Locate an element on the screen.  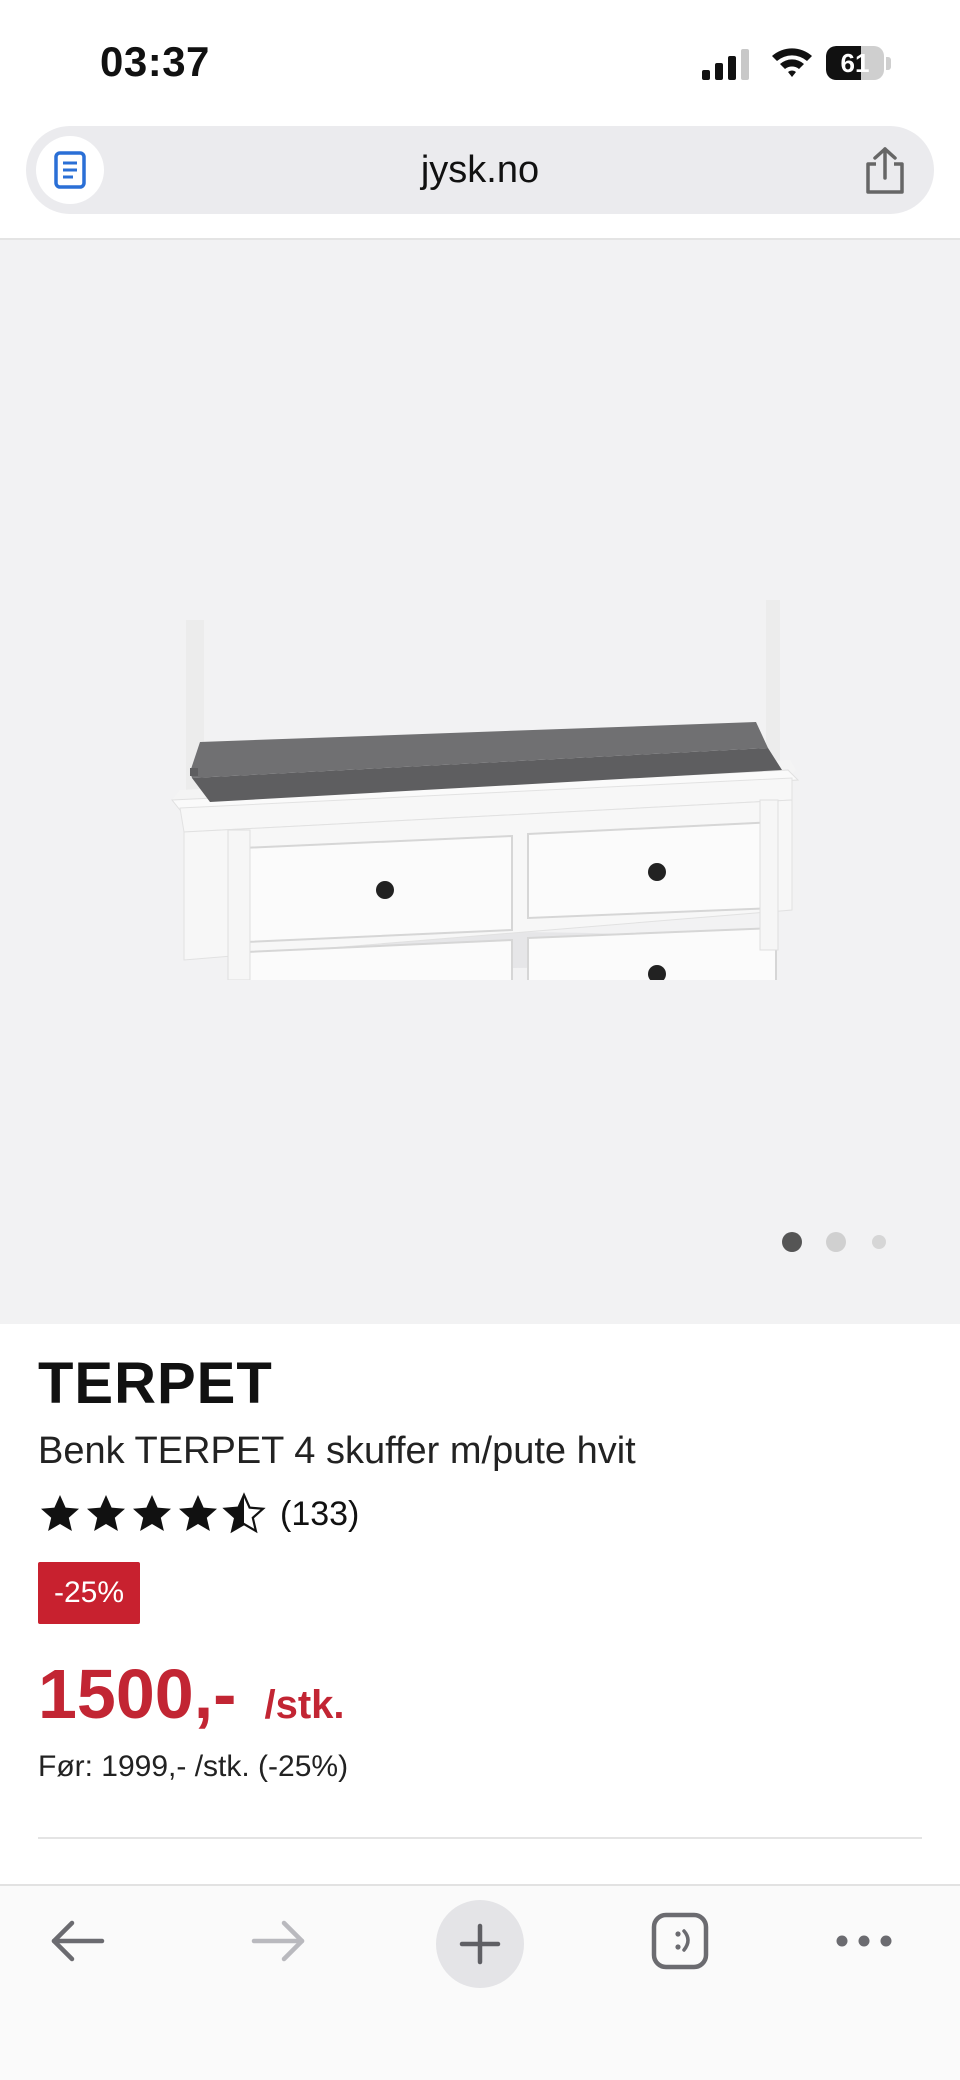
rating-stars is located at coordinates (152, 1514).